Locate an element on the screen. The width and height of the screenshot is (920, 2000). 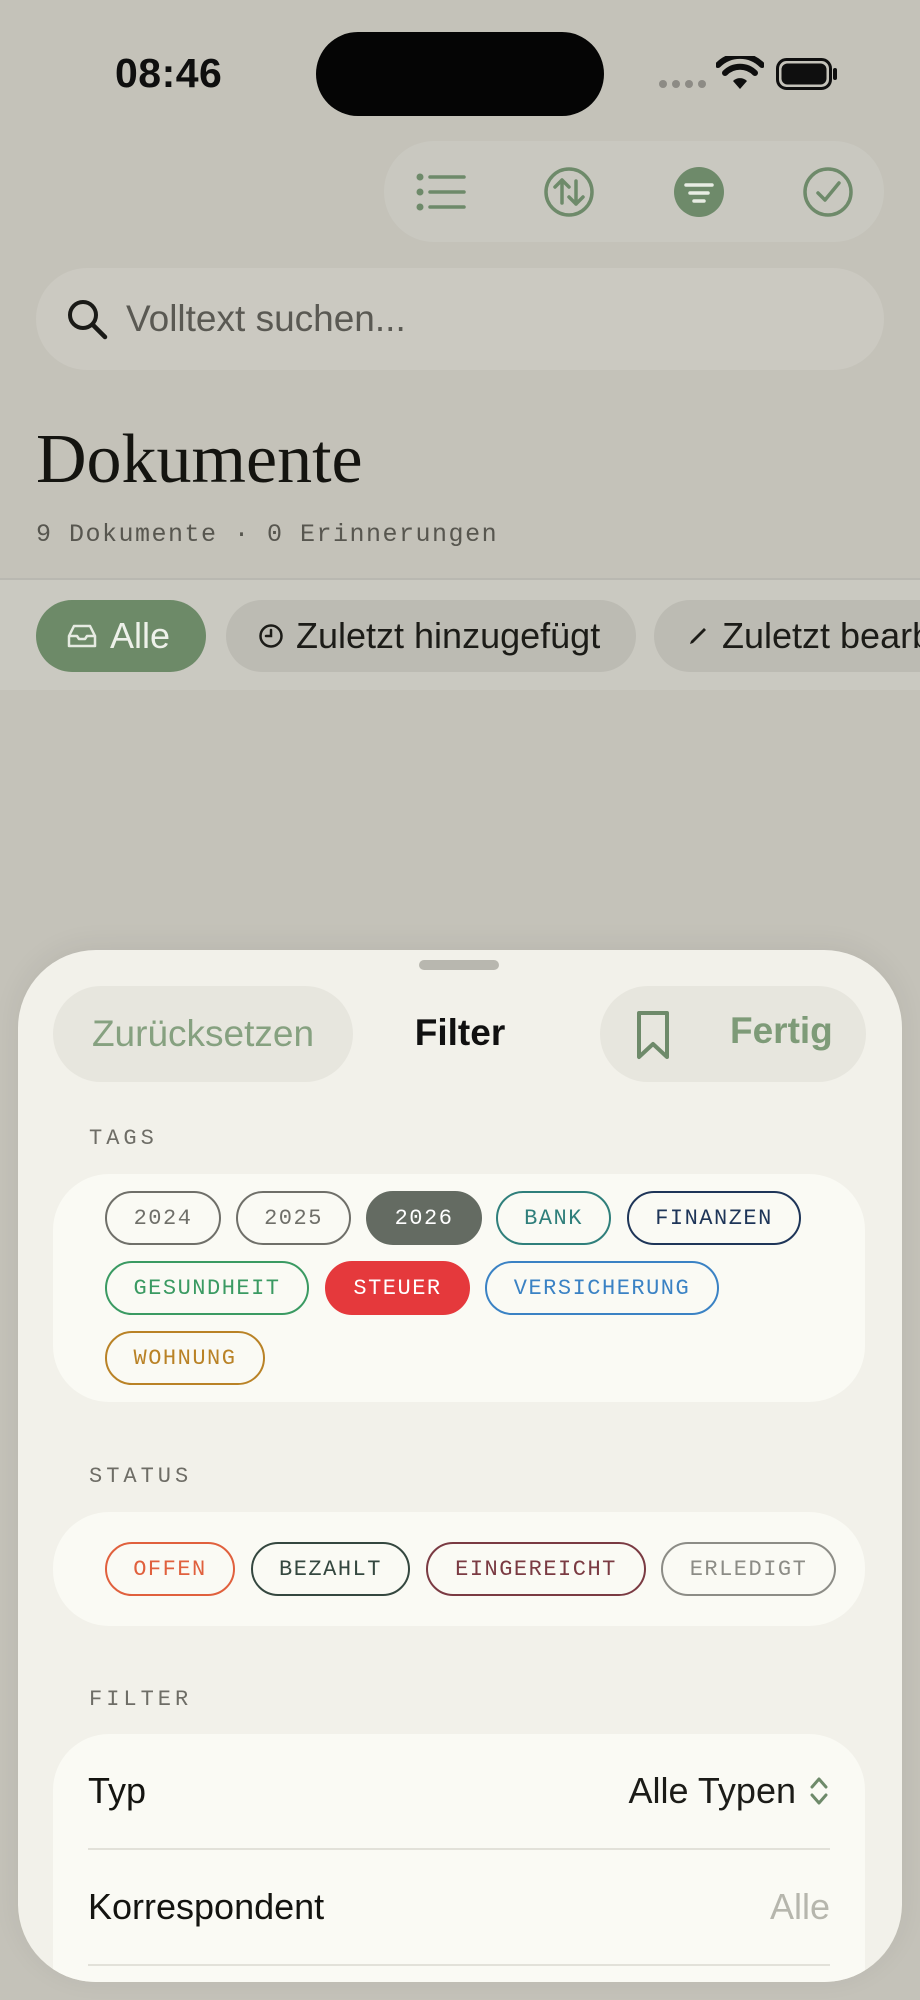
select-button is located at coordinates (828, 192).